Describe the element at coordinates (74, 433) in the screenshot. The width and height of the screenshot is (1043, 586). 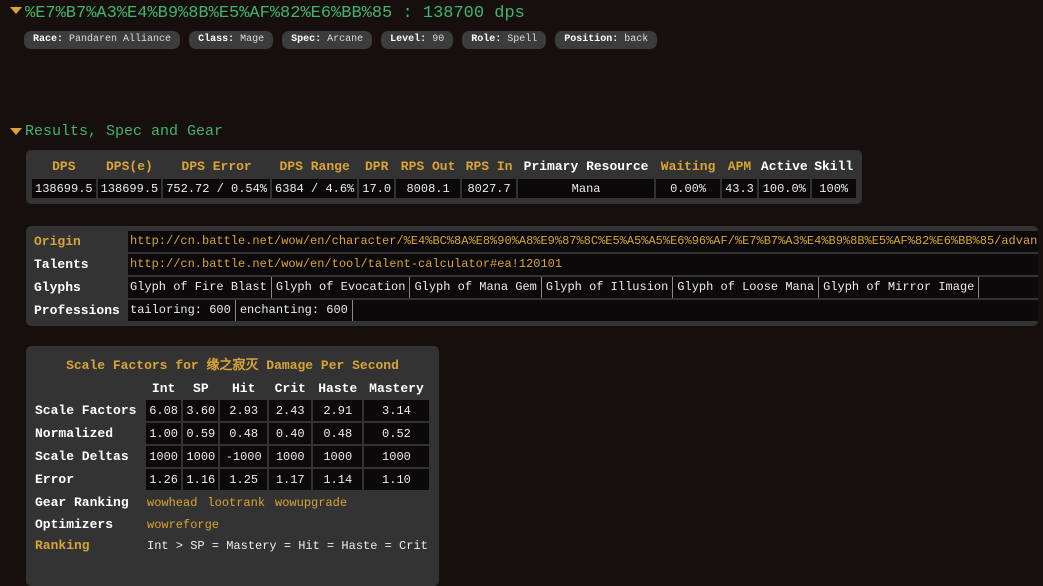
I see `row-label: Normalized` at that location.